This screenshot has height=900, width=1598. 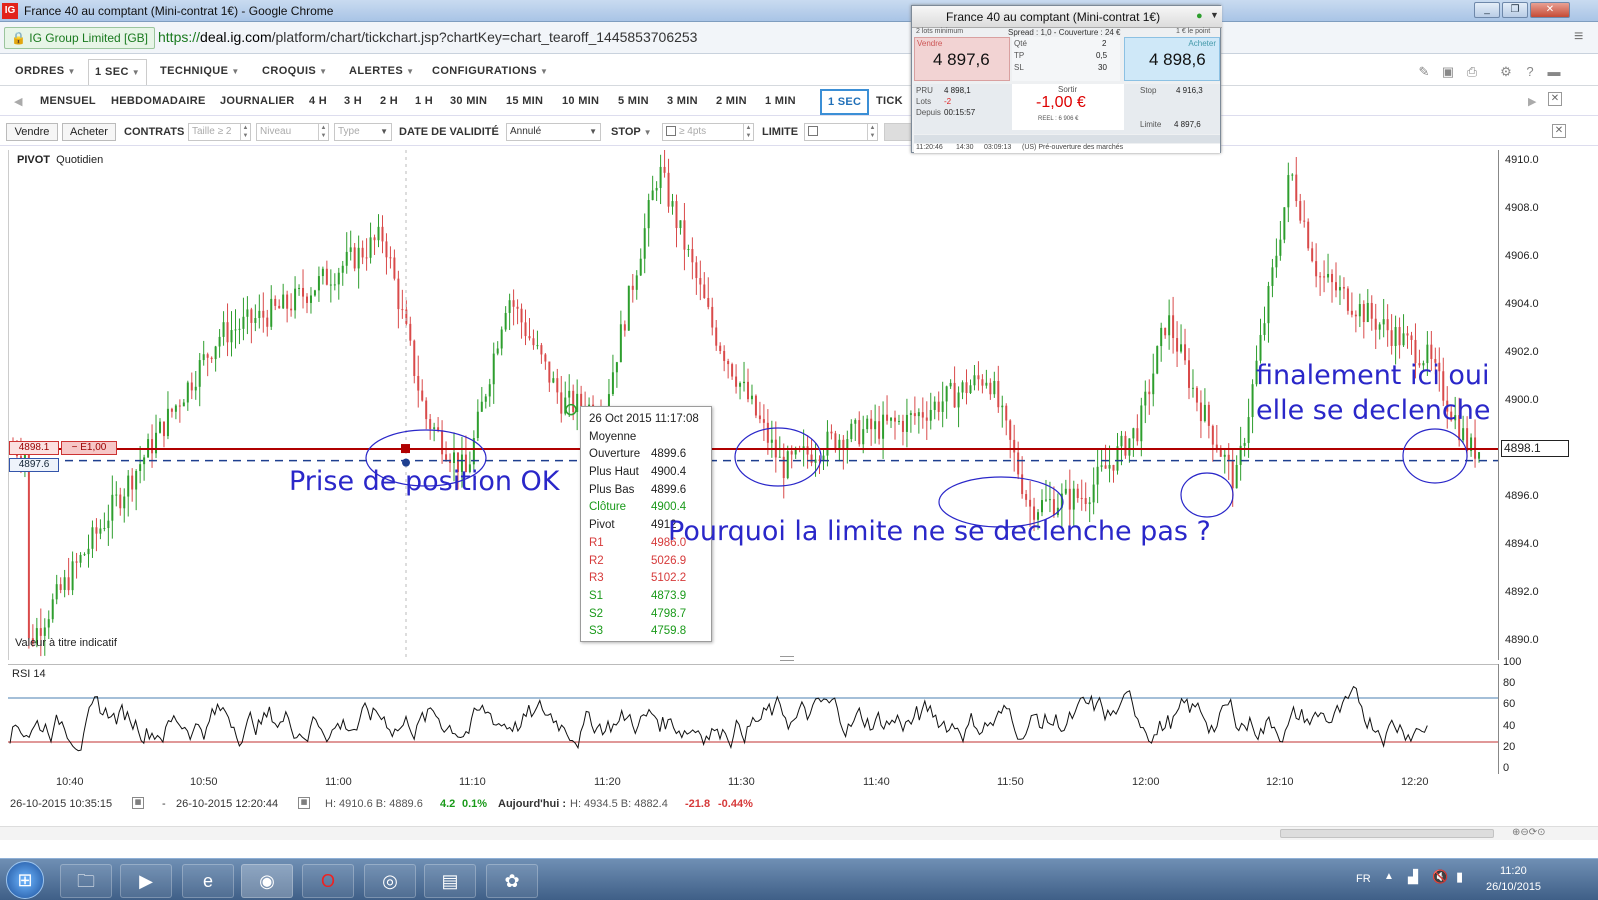 I want to click on menu-croquis: CROQUIS ▼, so click(x=294, y=71).